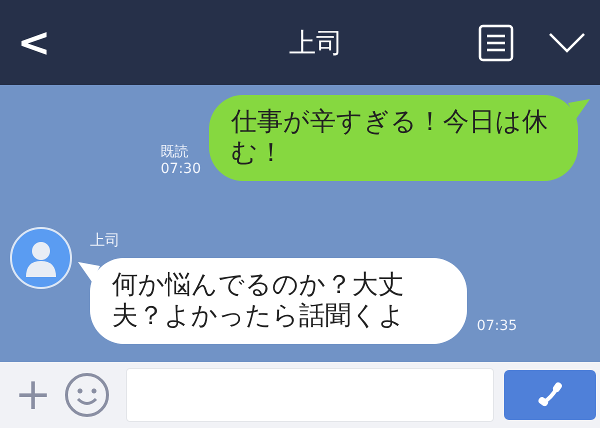  I want to click on avatar-icon, so click(41, 258).